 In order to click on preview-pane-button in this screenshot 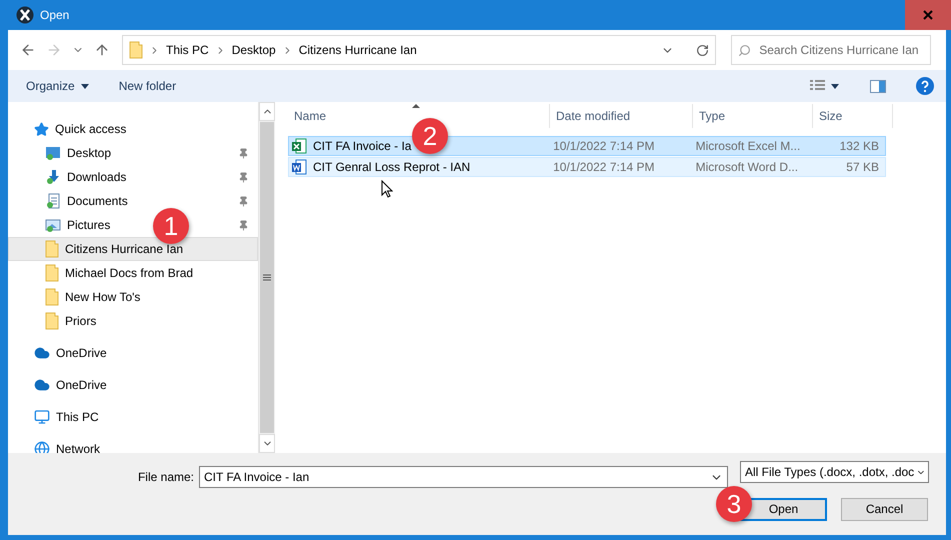, I will do `click(878, 86)`.